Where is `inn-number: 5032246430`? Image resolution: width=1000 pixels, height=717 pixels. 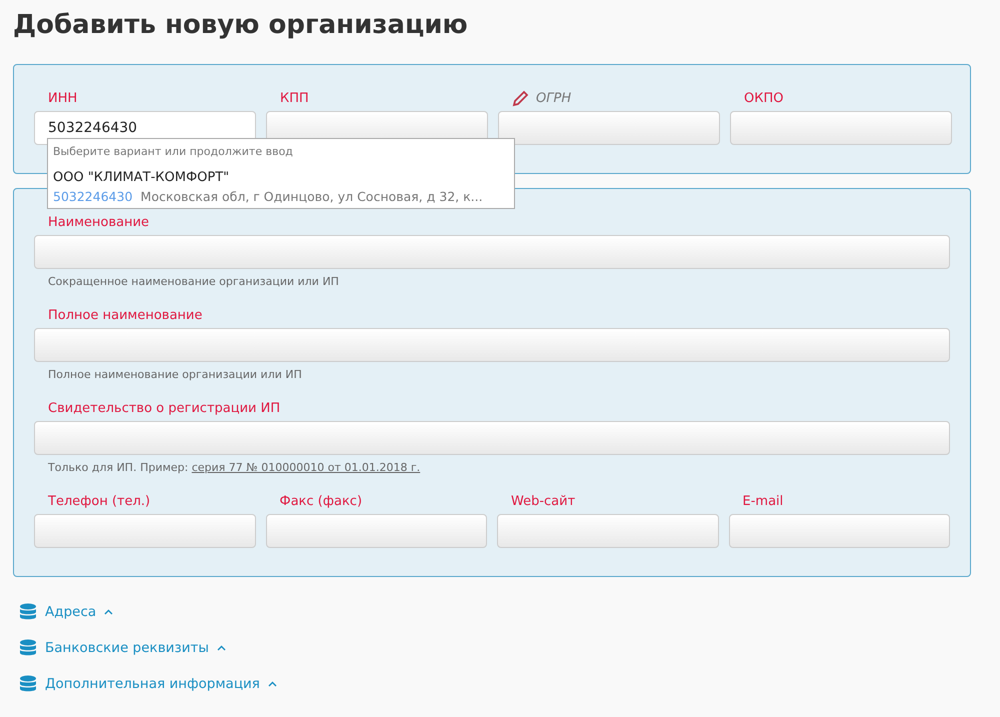
inn-number: 5032246430 is located at coordinates (93, 196).